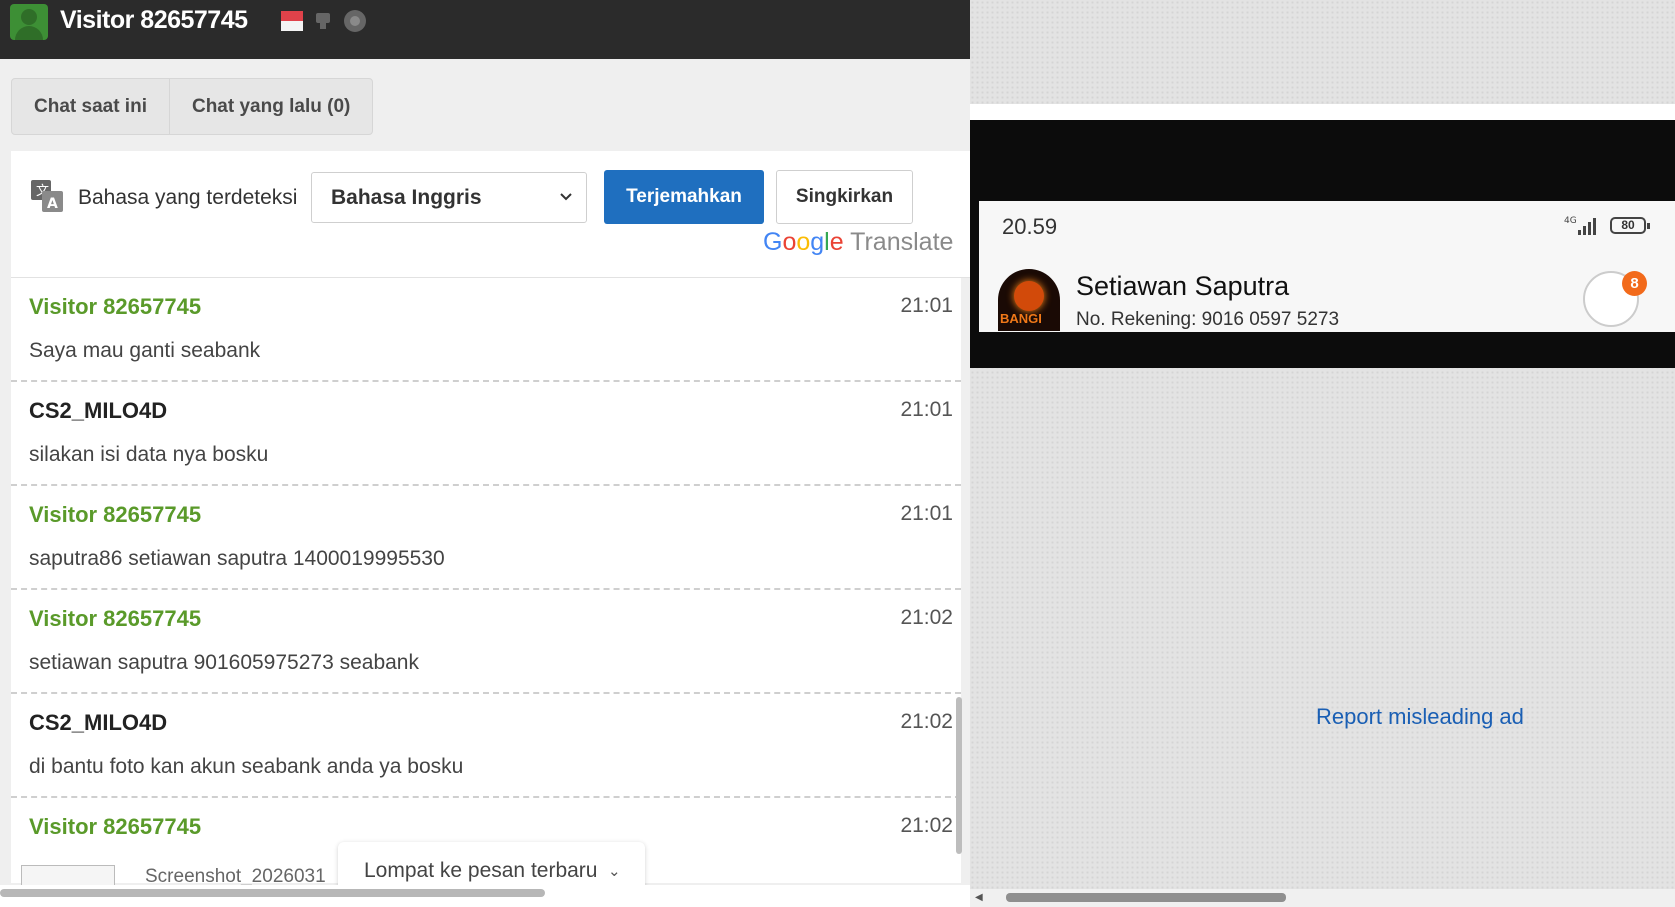  What do you see at coordinates (188, 197) in the screenshot?
I see `detected-language-label: Bahasa yang terdeteksi` at bounding box center [188, 197].